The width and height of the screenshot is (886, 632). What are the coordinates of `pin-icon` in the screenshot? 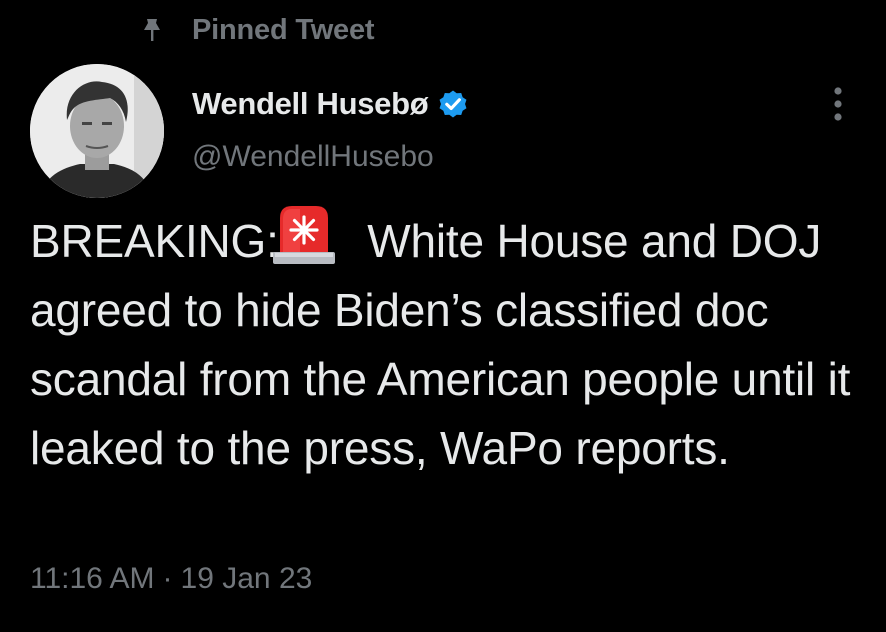 It's located at (152, 30).